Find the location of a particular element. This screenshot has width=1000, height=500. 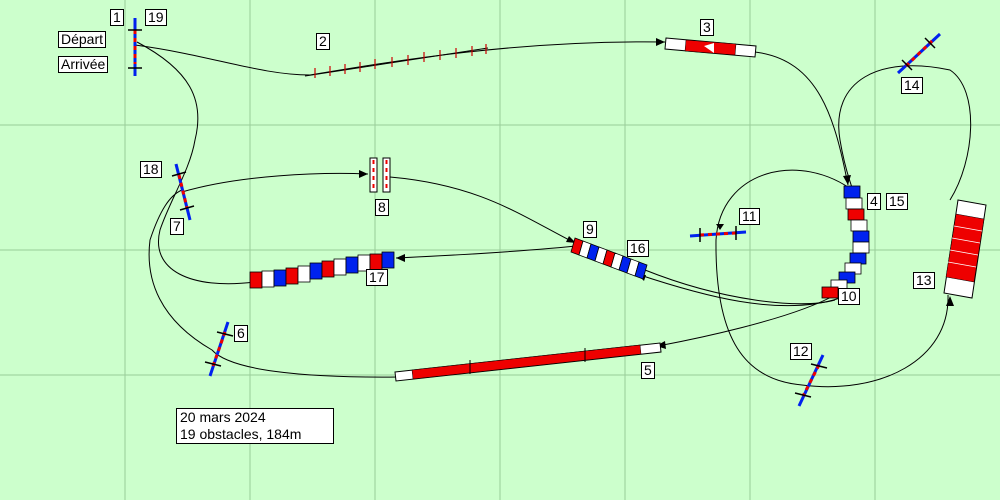

obstacle-4-curved-tunnel is located at coordinates (845, 242).